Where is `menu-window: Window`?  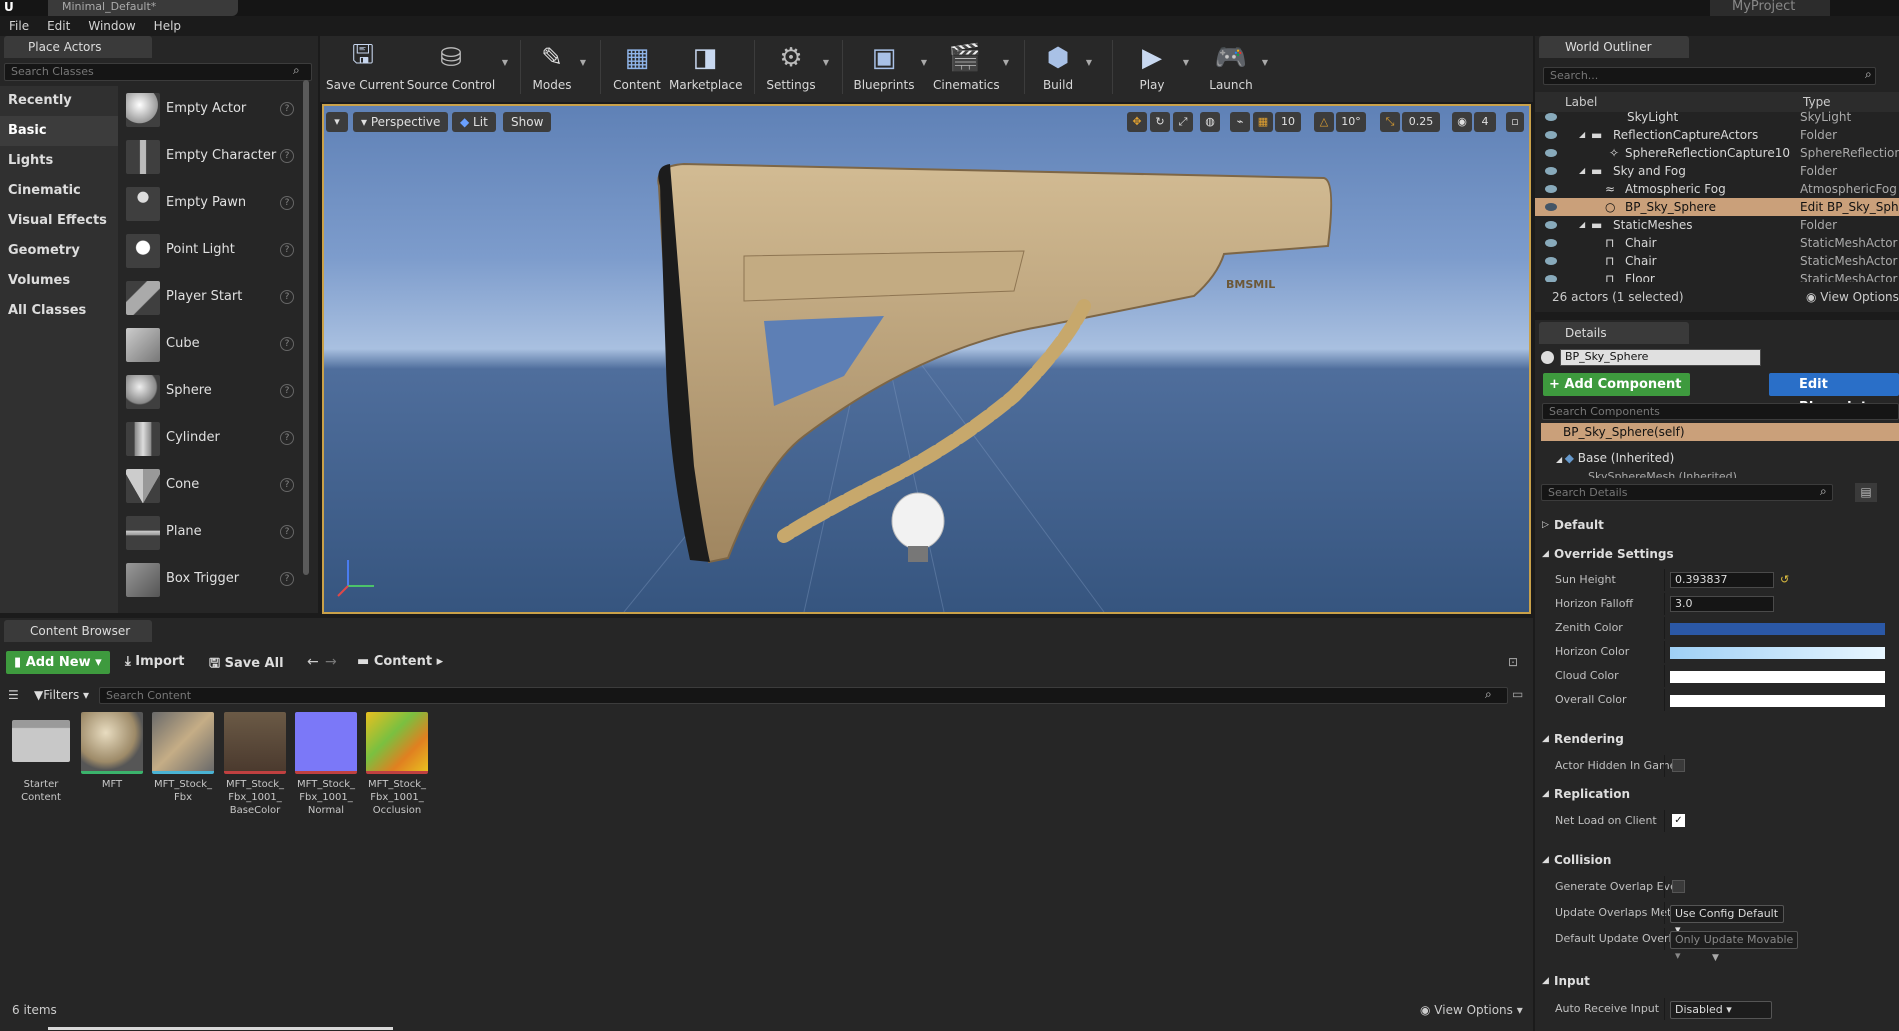
menu-window: Window is located at coordinates (111, 26).